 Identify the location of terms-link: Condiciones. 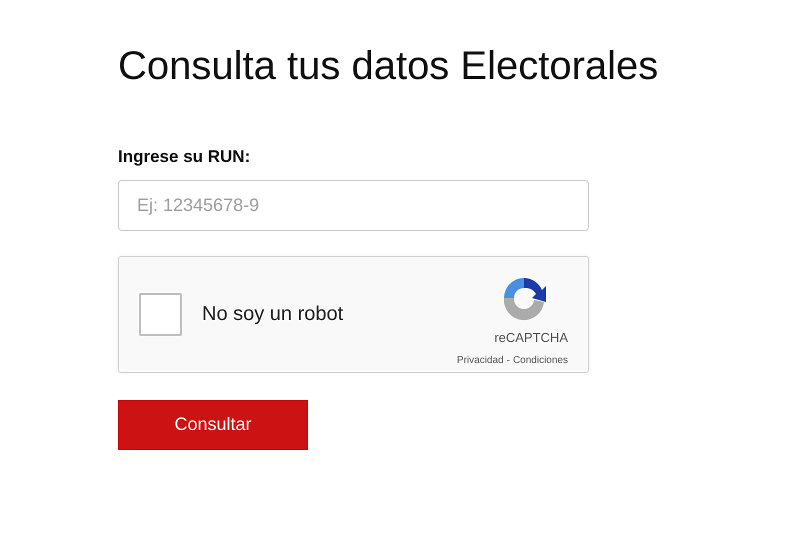
(540, 360).